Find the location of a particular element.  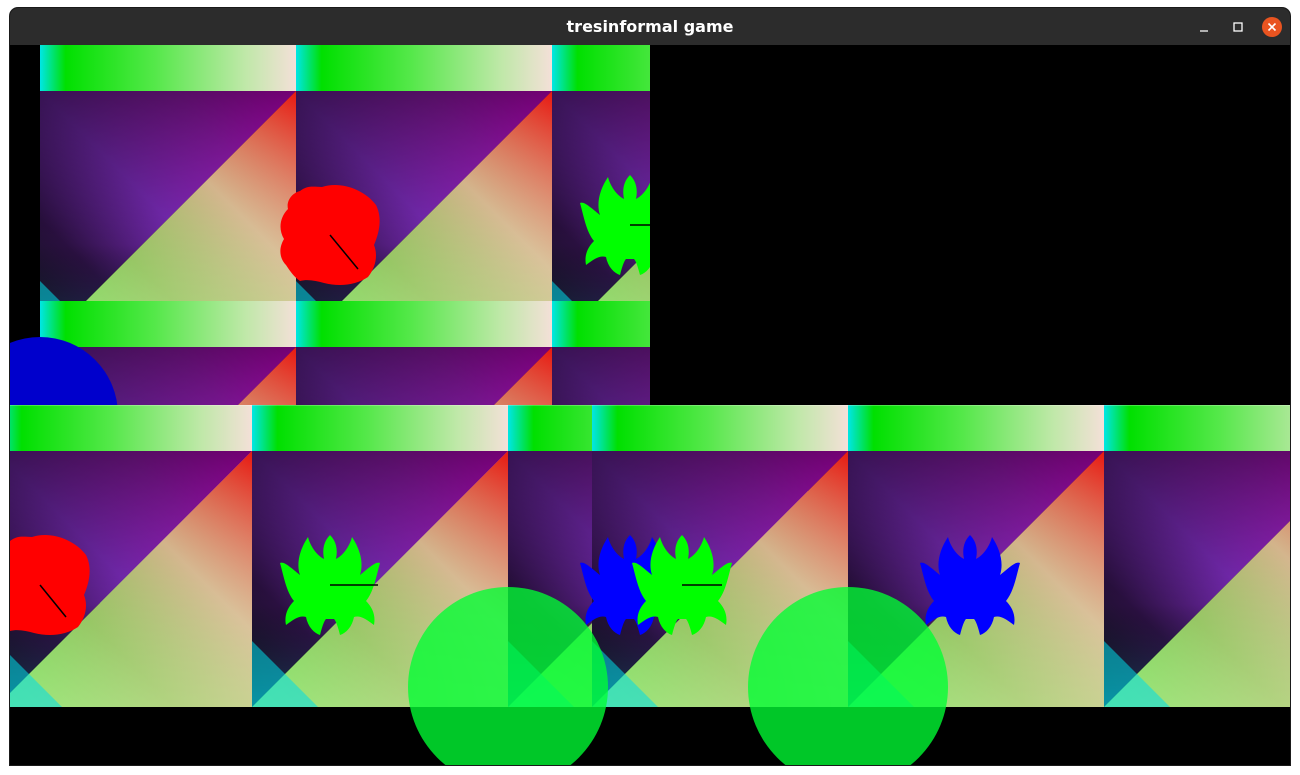

floor-tile is located at coordinates (1197, 556).